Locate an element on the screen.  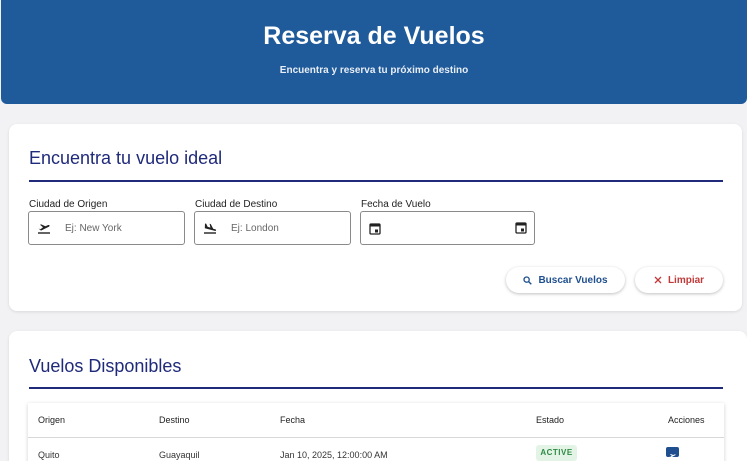
destination-placeholder: Ej: London is located at coordinates (255, 228).